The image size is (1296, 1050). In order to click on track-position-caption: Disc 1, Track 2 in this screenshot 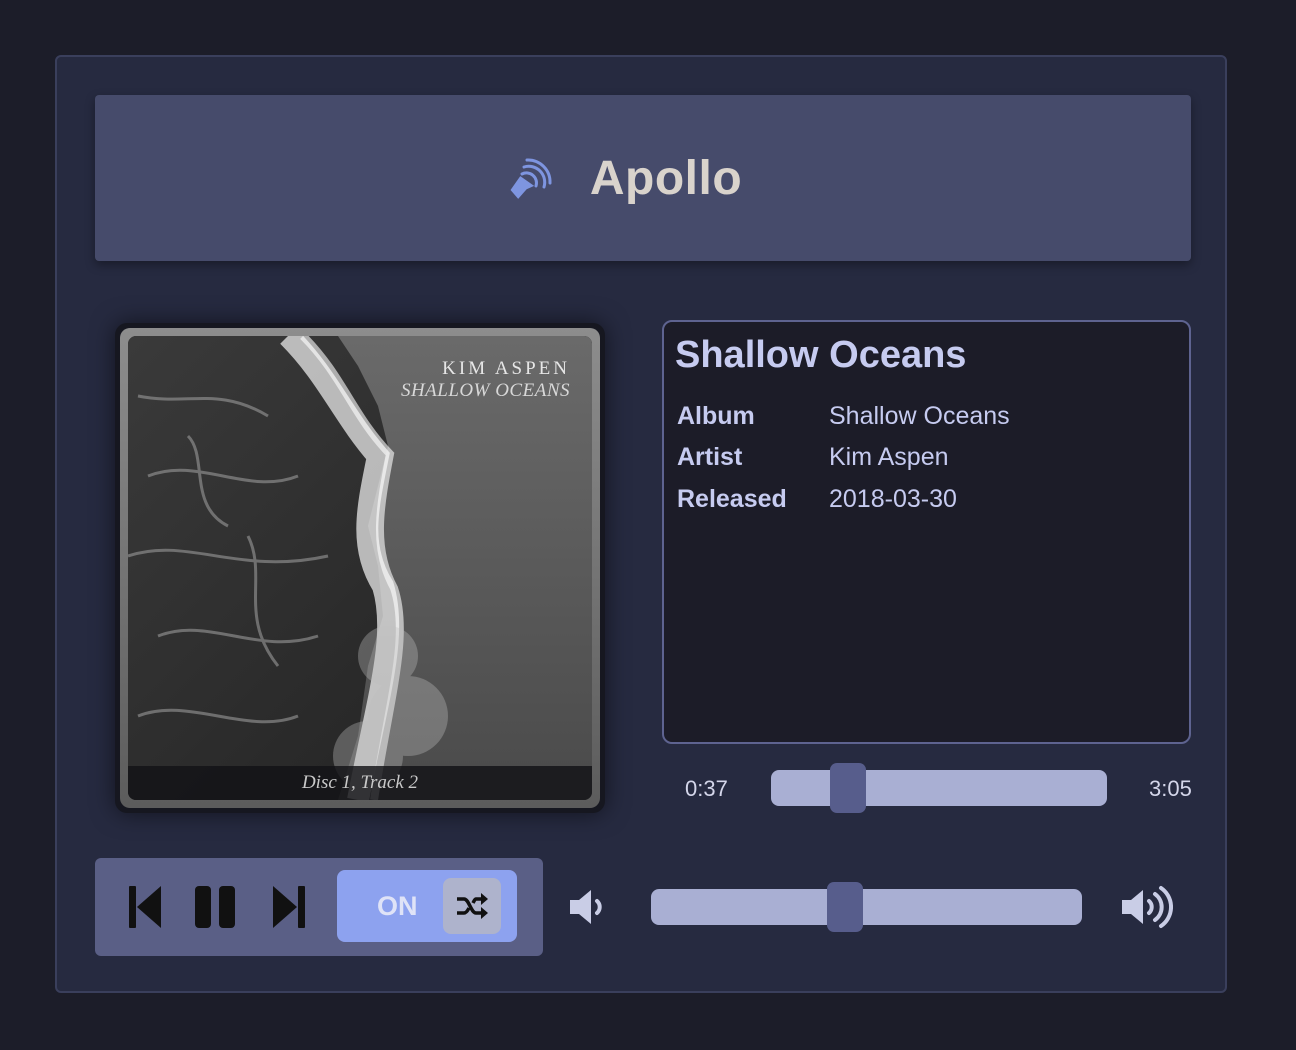, I will do `click(360, 783)`.